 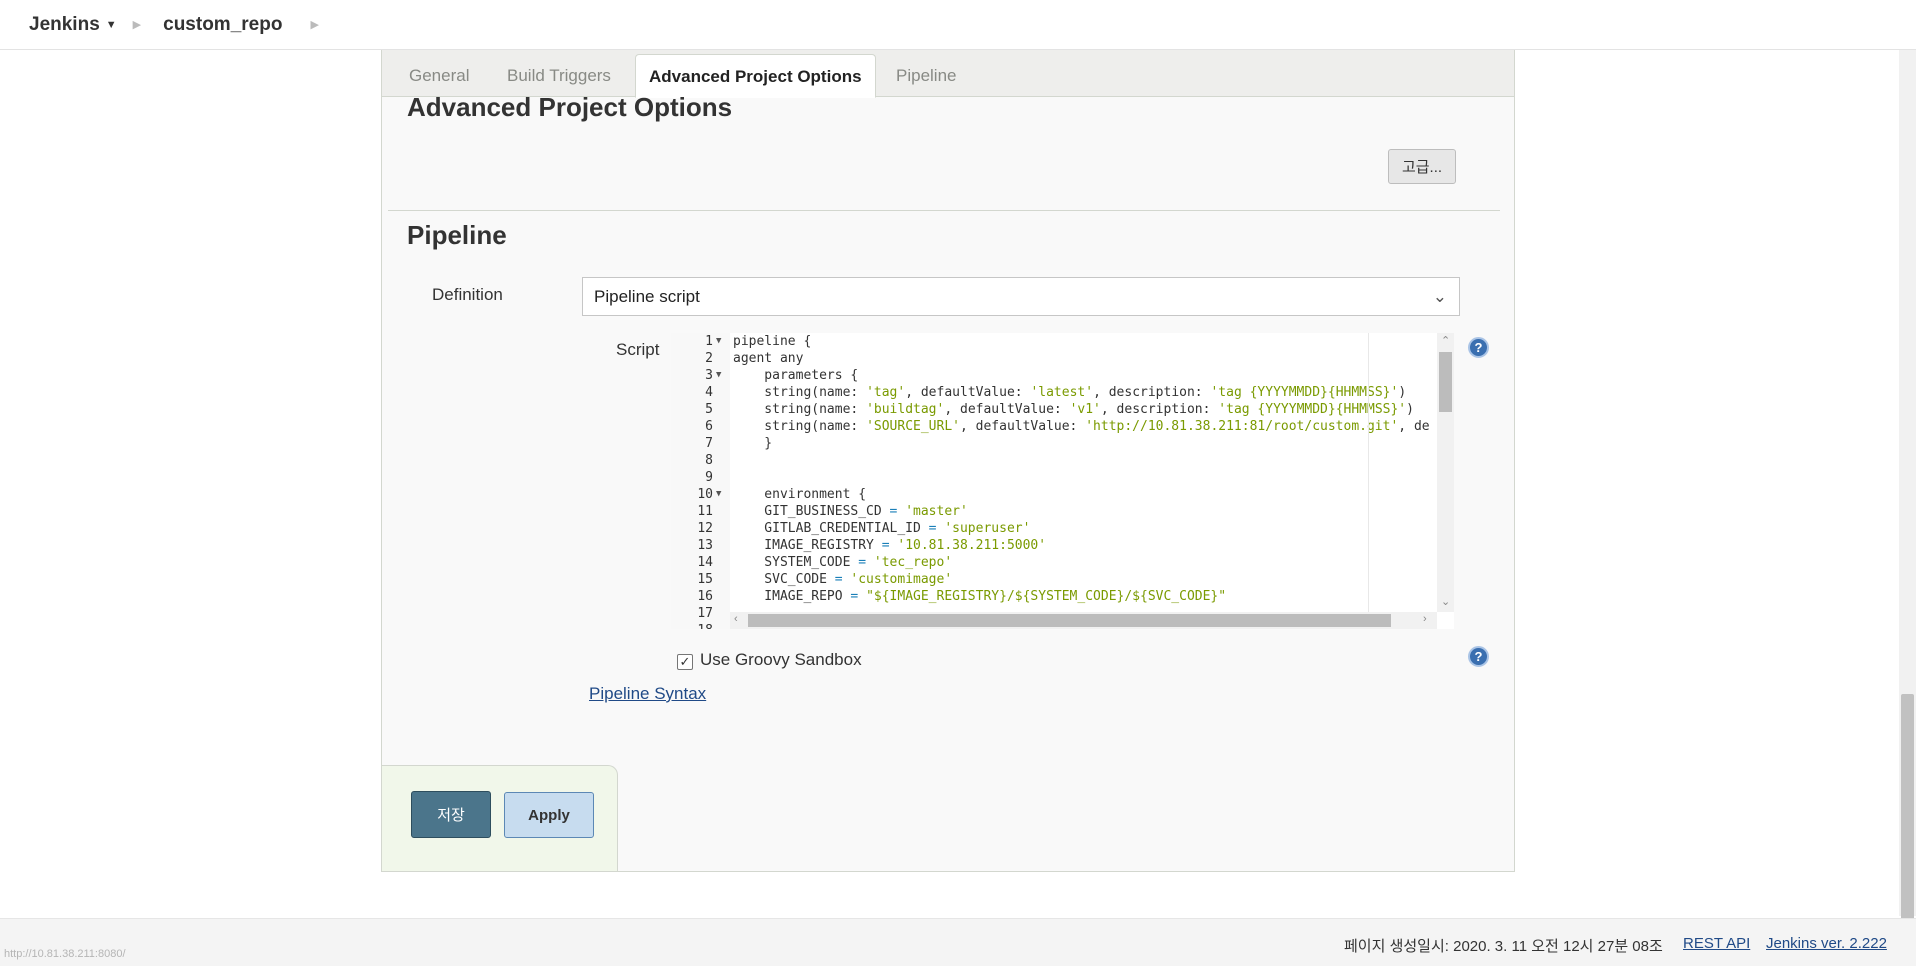 What do you see at coordinates (958, 25) in the screenshot?
I see `breadcrumb: Jenkins ▼ ▶ custom_repo ▶` at bounding box center [958, 25].